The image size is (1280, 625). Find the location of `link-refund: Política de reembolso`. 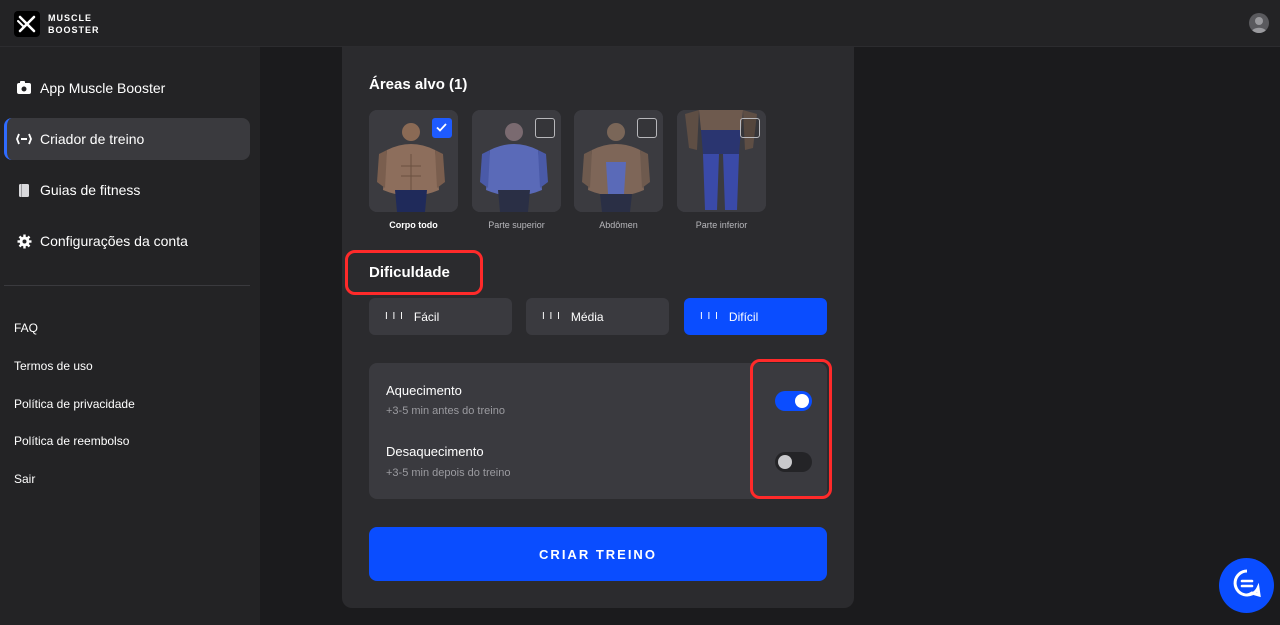

link-refund: Política de reembolso is located at coordinates (71, 441).